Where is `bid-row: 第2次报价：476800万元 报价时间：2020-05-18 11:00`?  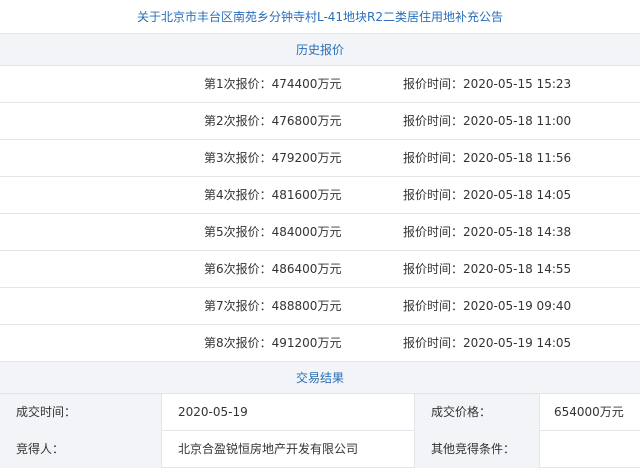
bid-row: 第2次报价：476800万元 报价时间：2020-05-18 11:00 is located at coordinates (320, 121).